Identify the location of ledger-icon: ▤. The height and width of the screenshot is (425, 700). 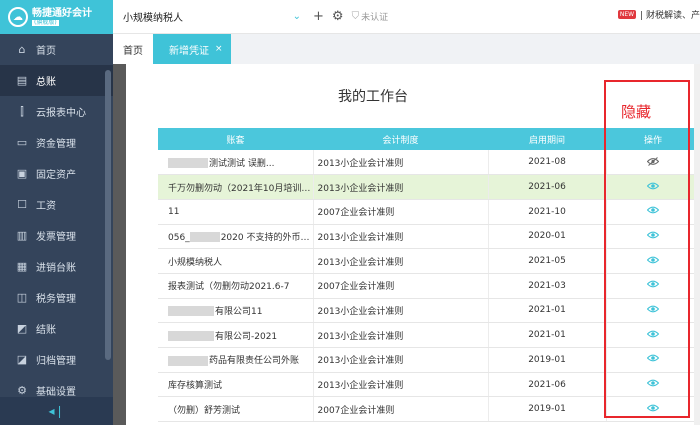
(22, 80).